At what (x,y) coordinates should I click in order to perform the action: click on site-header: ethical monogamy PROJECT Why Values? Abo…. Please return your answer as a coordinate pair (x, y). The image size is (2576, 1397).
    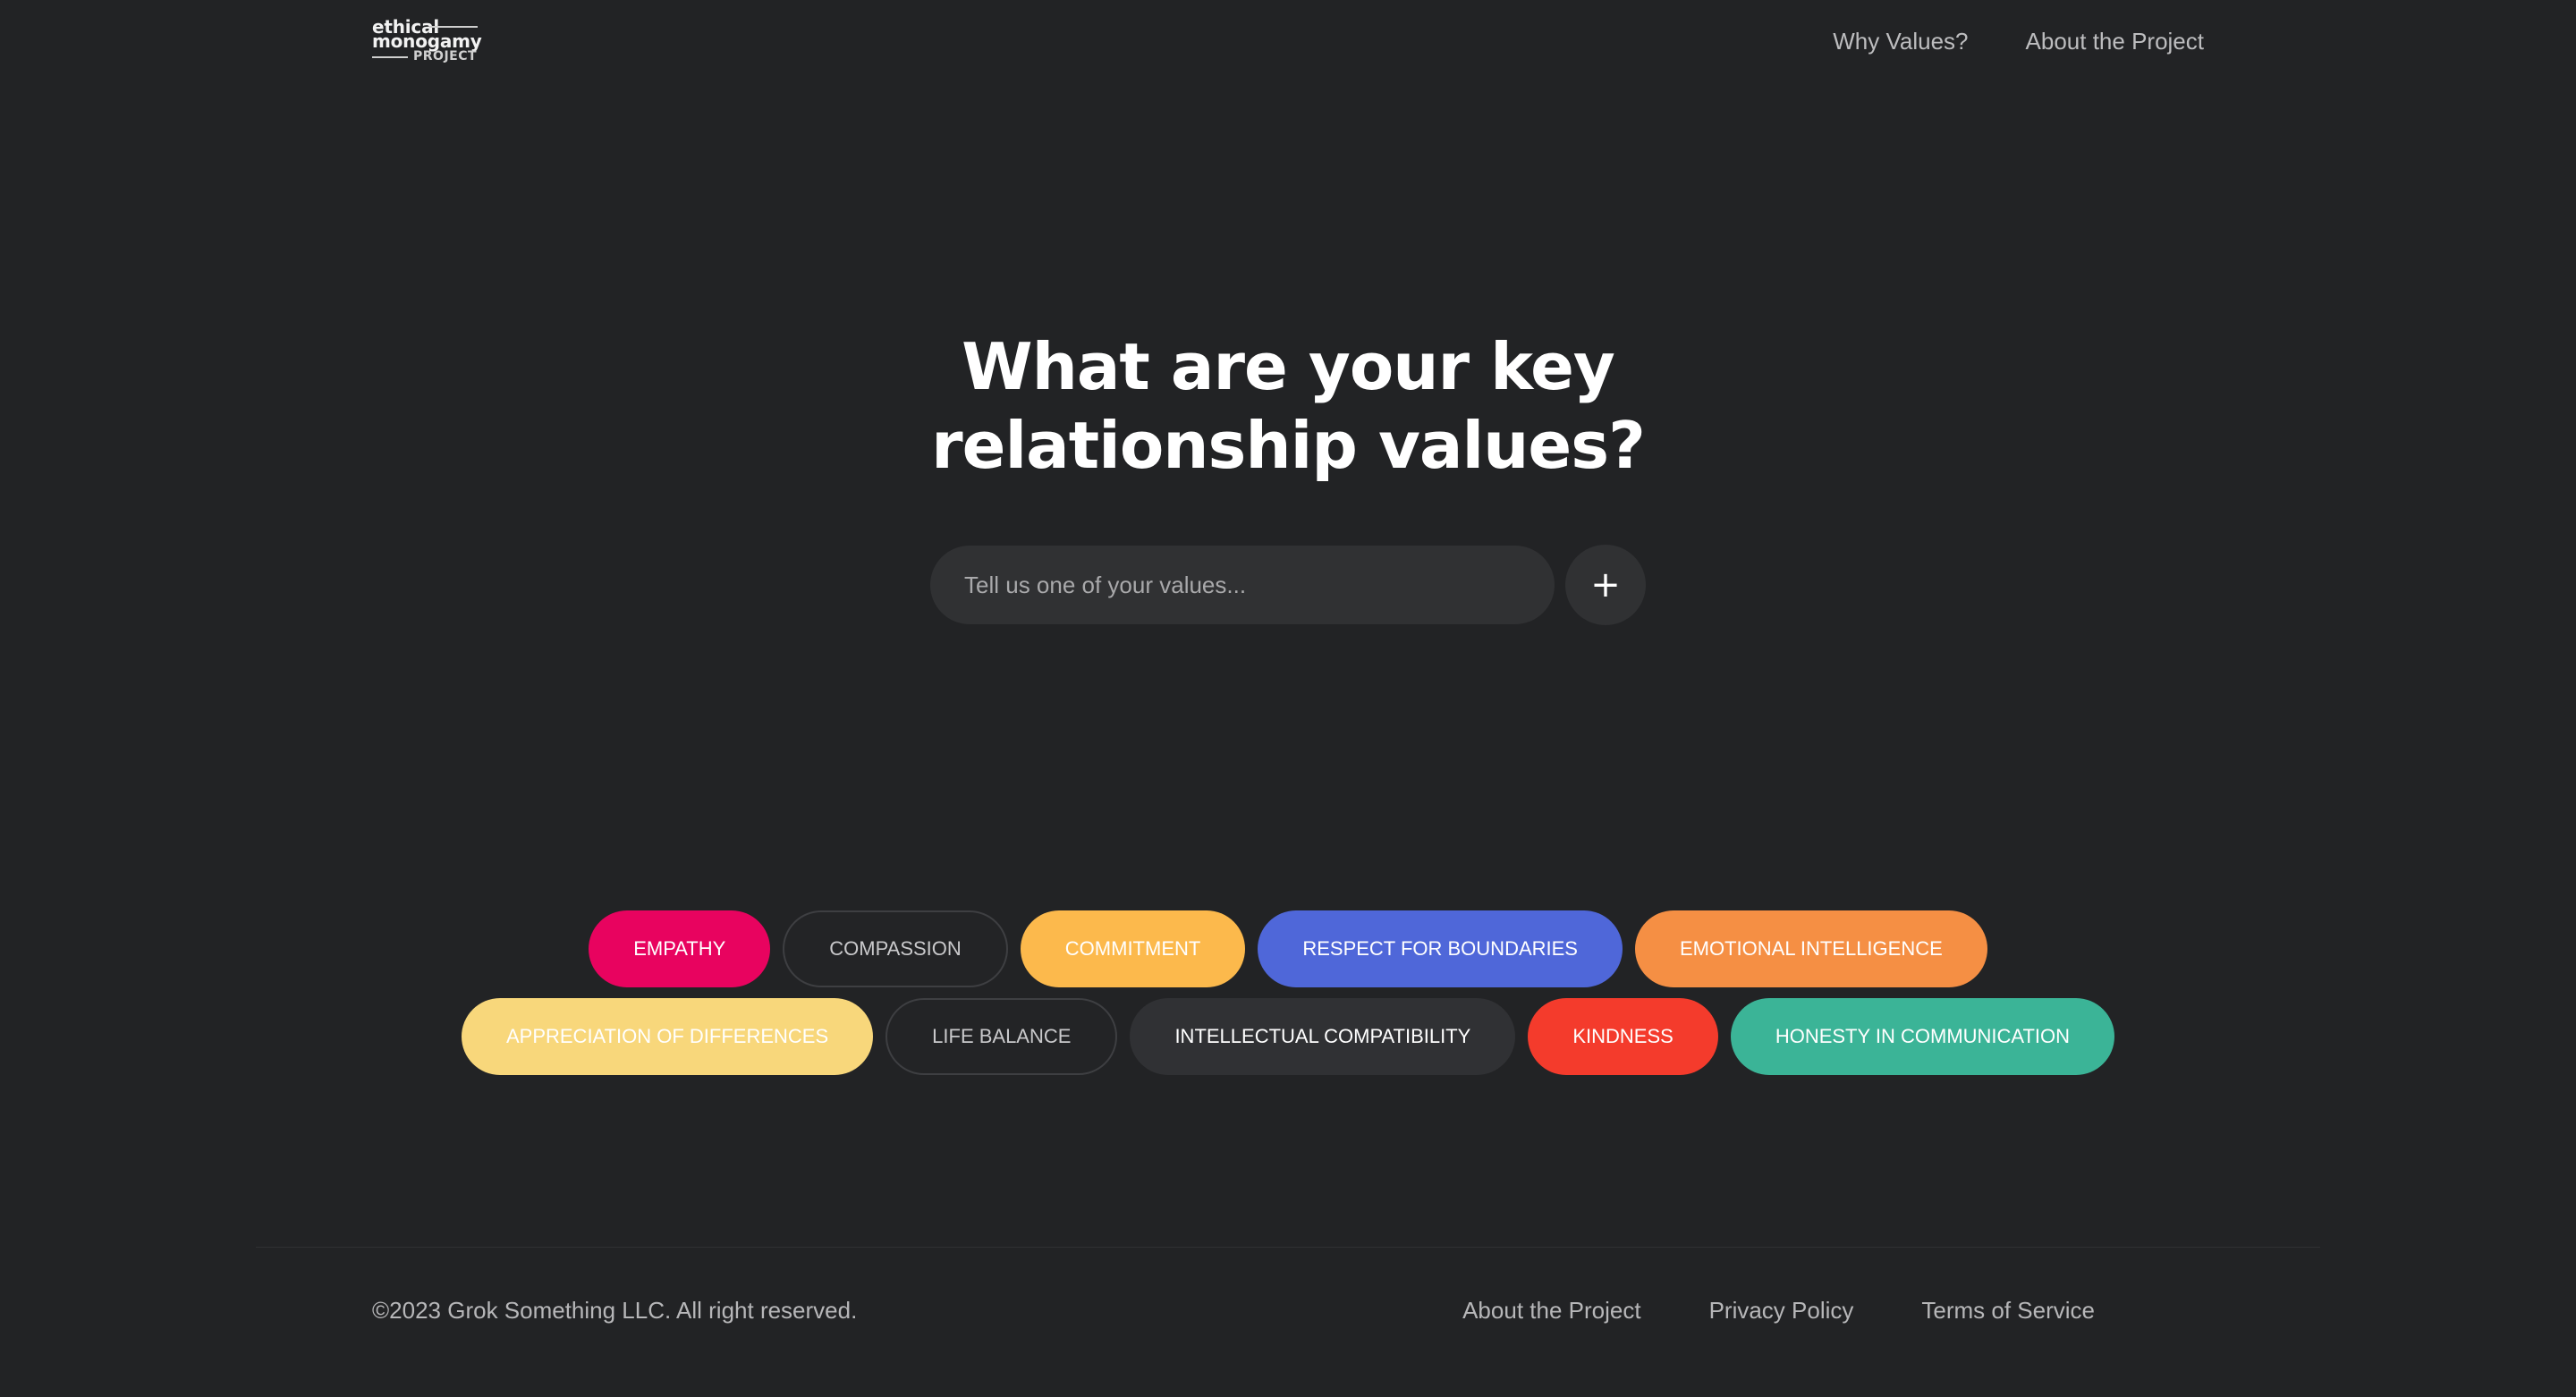
    Looking at the image, I should click on (1288, 41).